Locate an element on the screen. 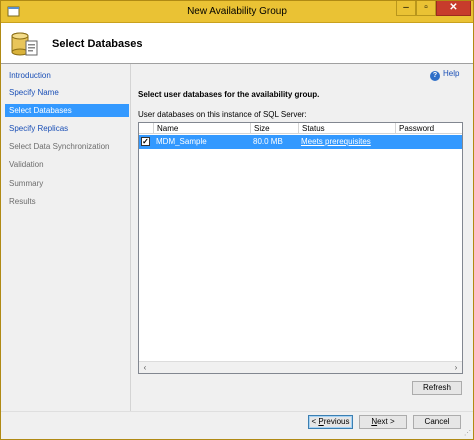 Image resolution: width=474 pixels, height=440 pixels. nav-item-results: Results is located at coordinates (22, 201).